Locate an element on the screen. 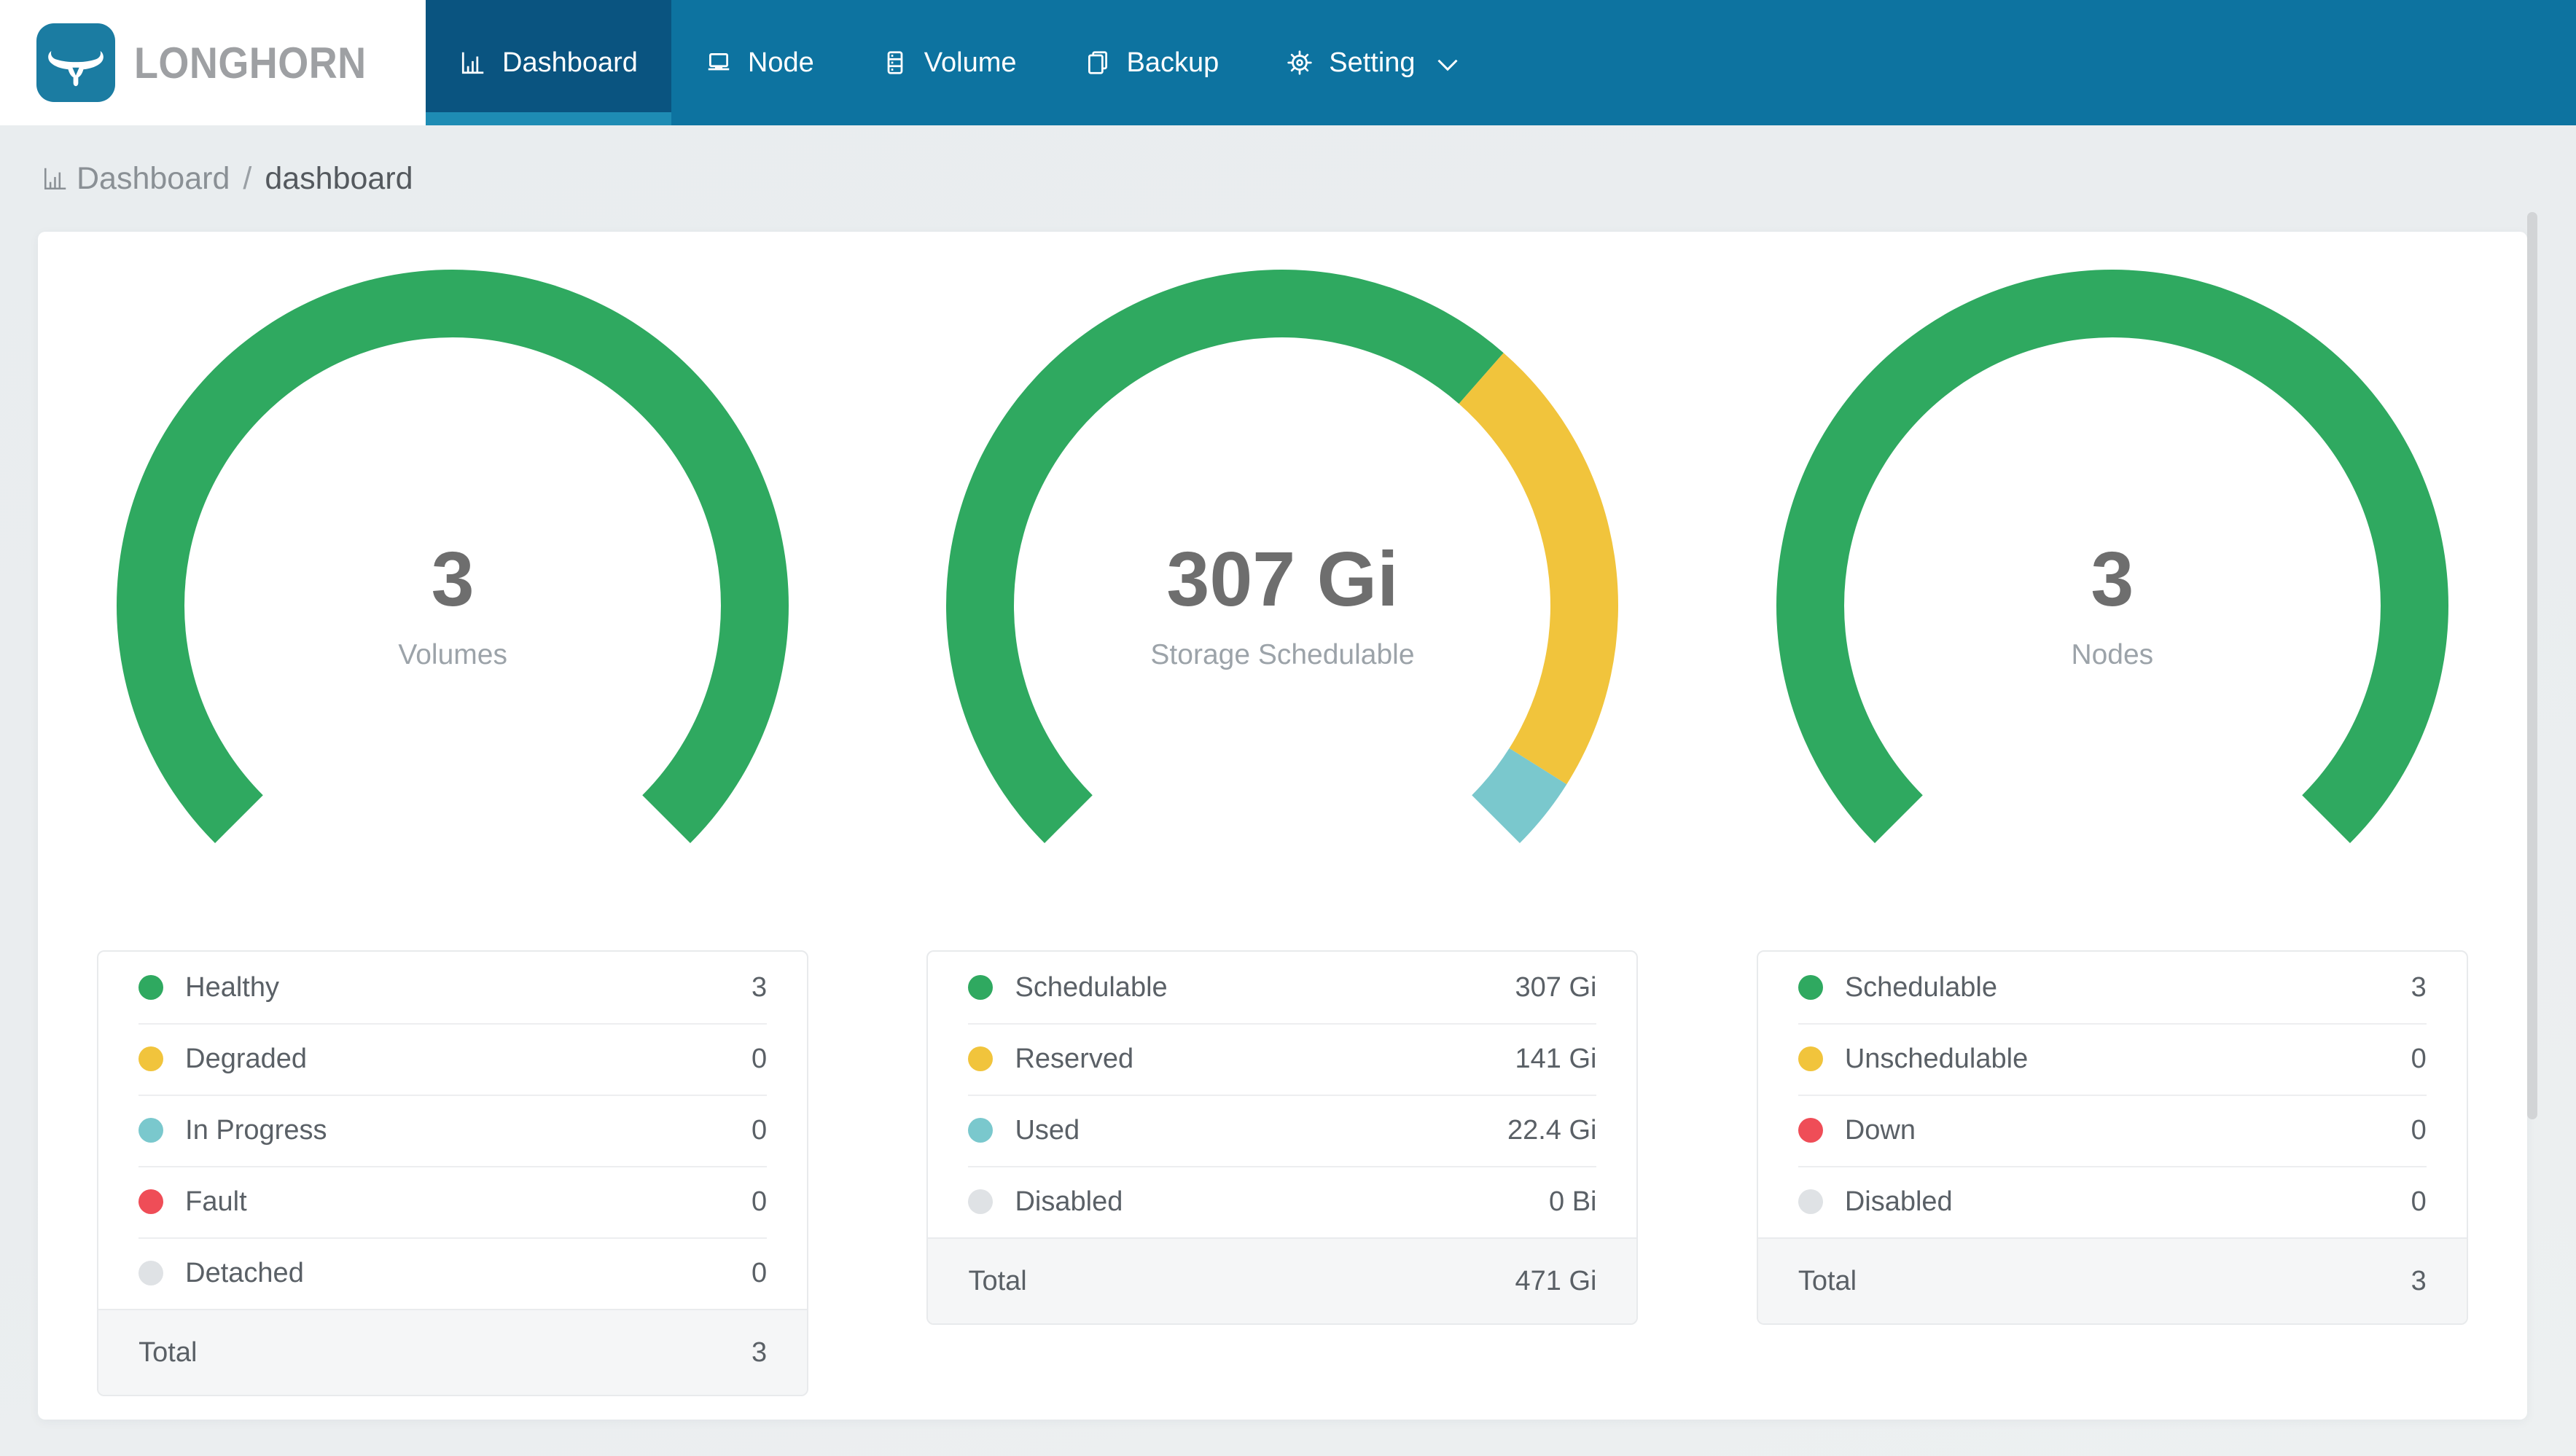 This screenshot has width=2576, height=1456. longhorn-logo: LONGHORN is located at coordinates (213, 62).